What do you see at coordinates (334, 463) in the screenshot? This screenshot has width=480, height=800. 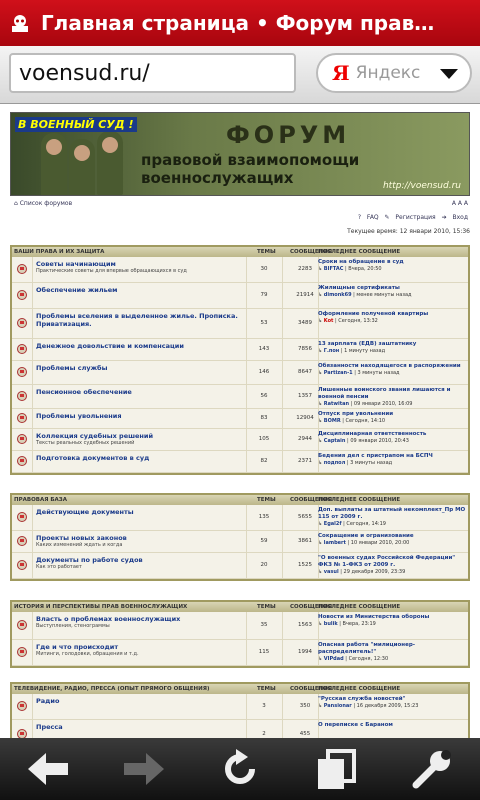 I see `last-post-author-link: подпол` at bounding box center [334, 463].